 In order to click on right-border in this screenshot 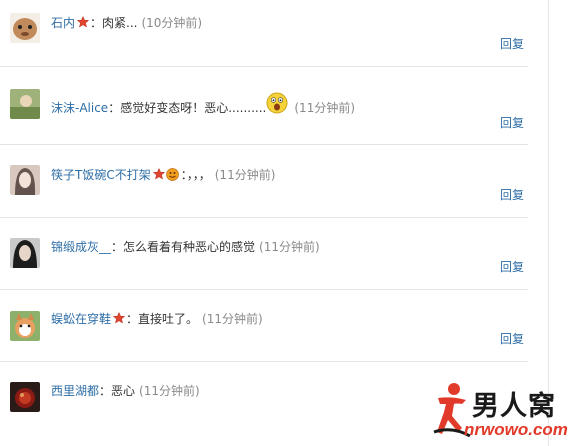, I will do `click(548, 223)`.